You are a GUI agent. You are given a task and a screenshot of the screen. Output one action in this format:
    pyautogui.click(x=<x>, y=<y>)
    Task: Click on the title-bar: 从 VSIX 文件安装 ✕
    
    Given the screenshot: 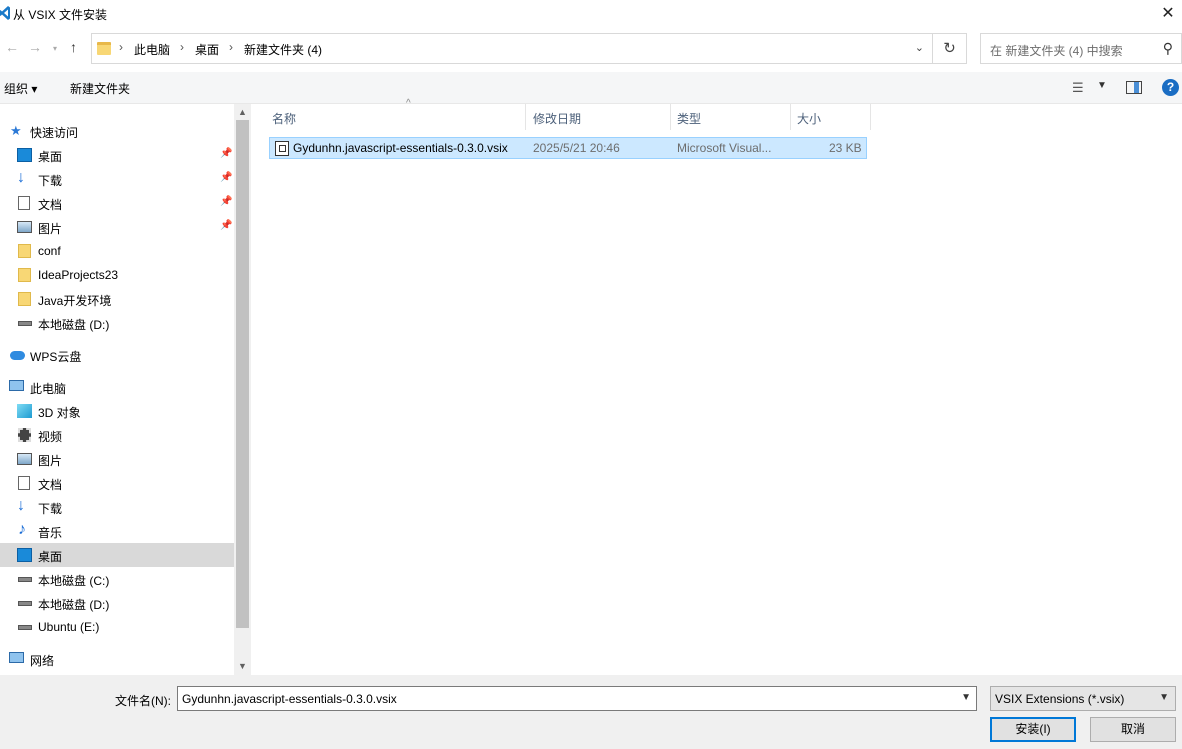 What is the action you would take?
    pyautogui.click(x=591, y=14)
    